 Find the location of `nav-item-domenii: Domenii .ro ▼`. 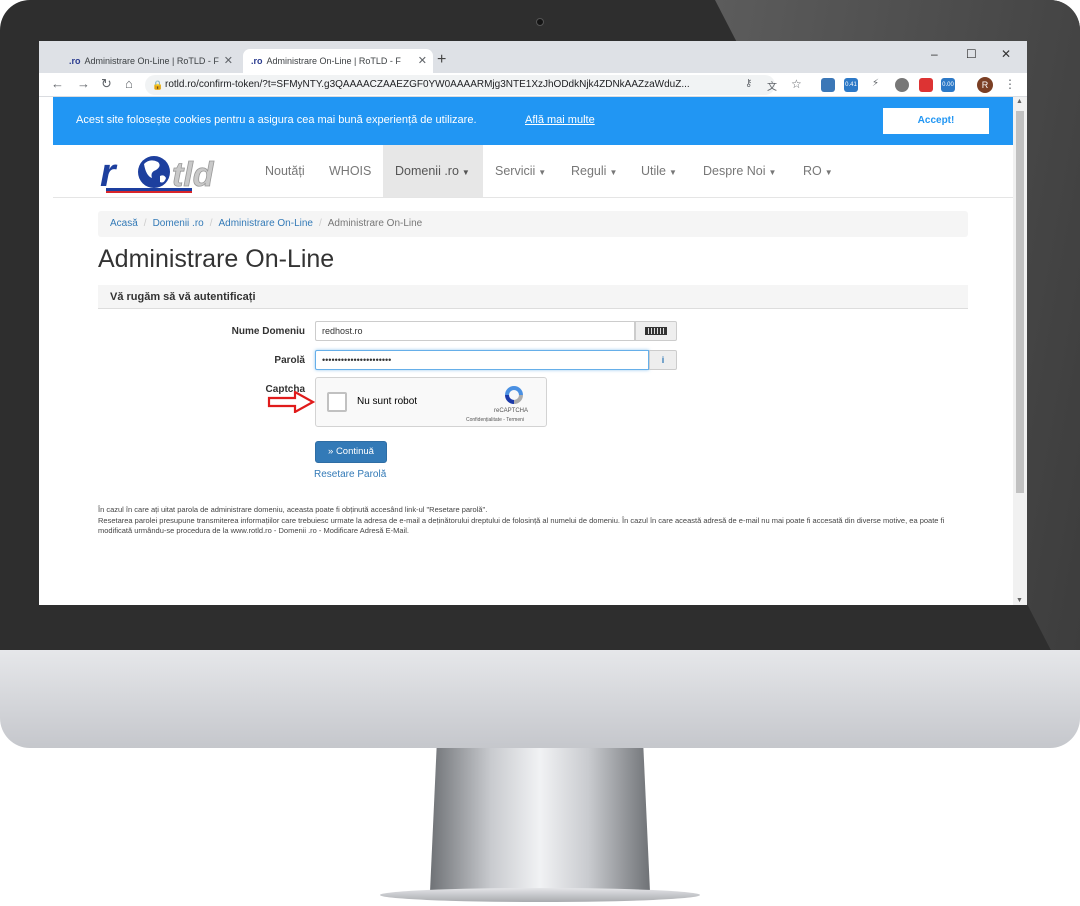

nav-item-domenii: Domenii .ro ▼ is located at coordinates (433, 171).